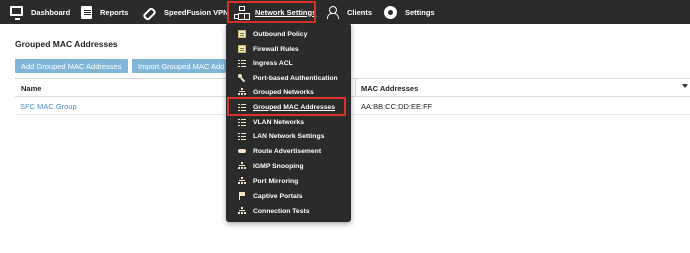  I want to click on nav-speedfusion-label: SpeedFusion VPN, so click(196, 12).